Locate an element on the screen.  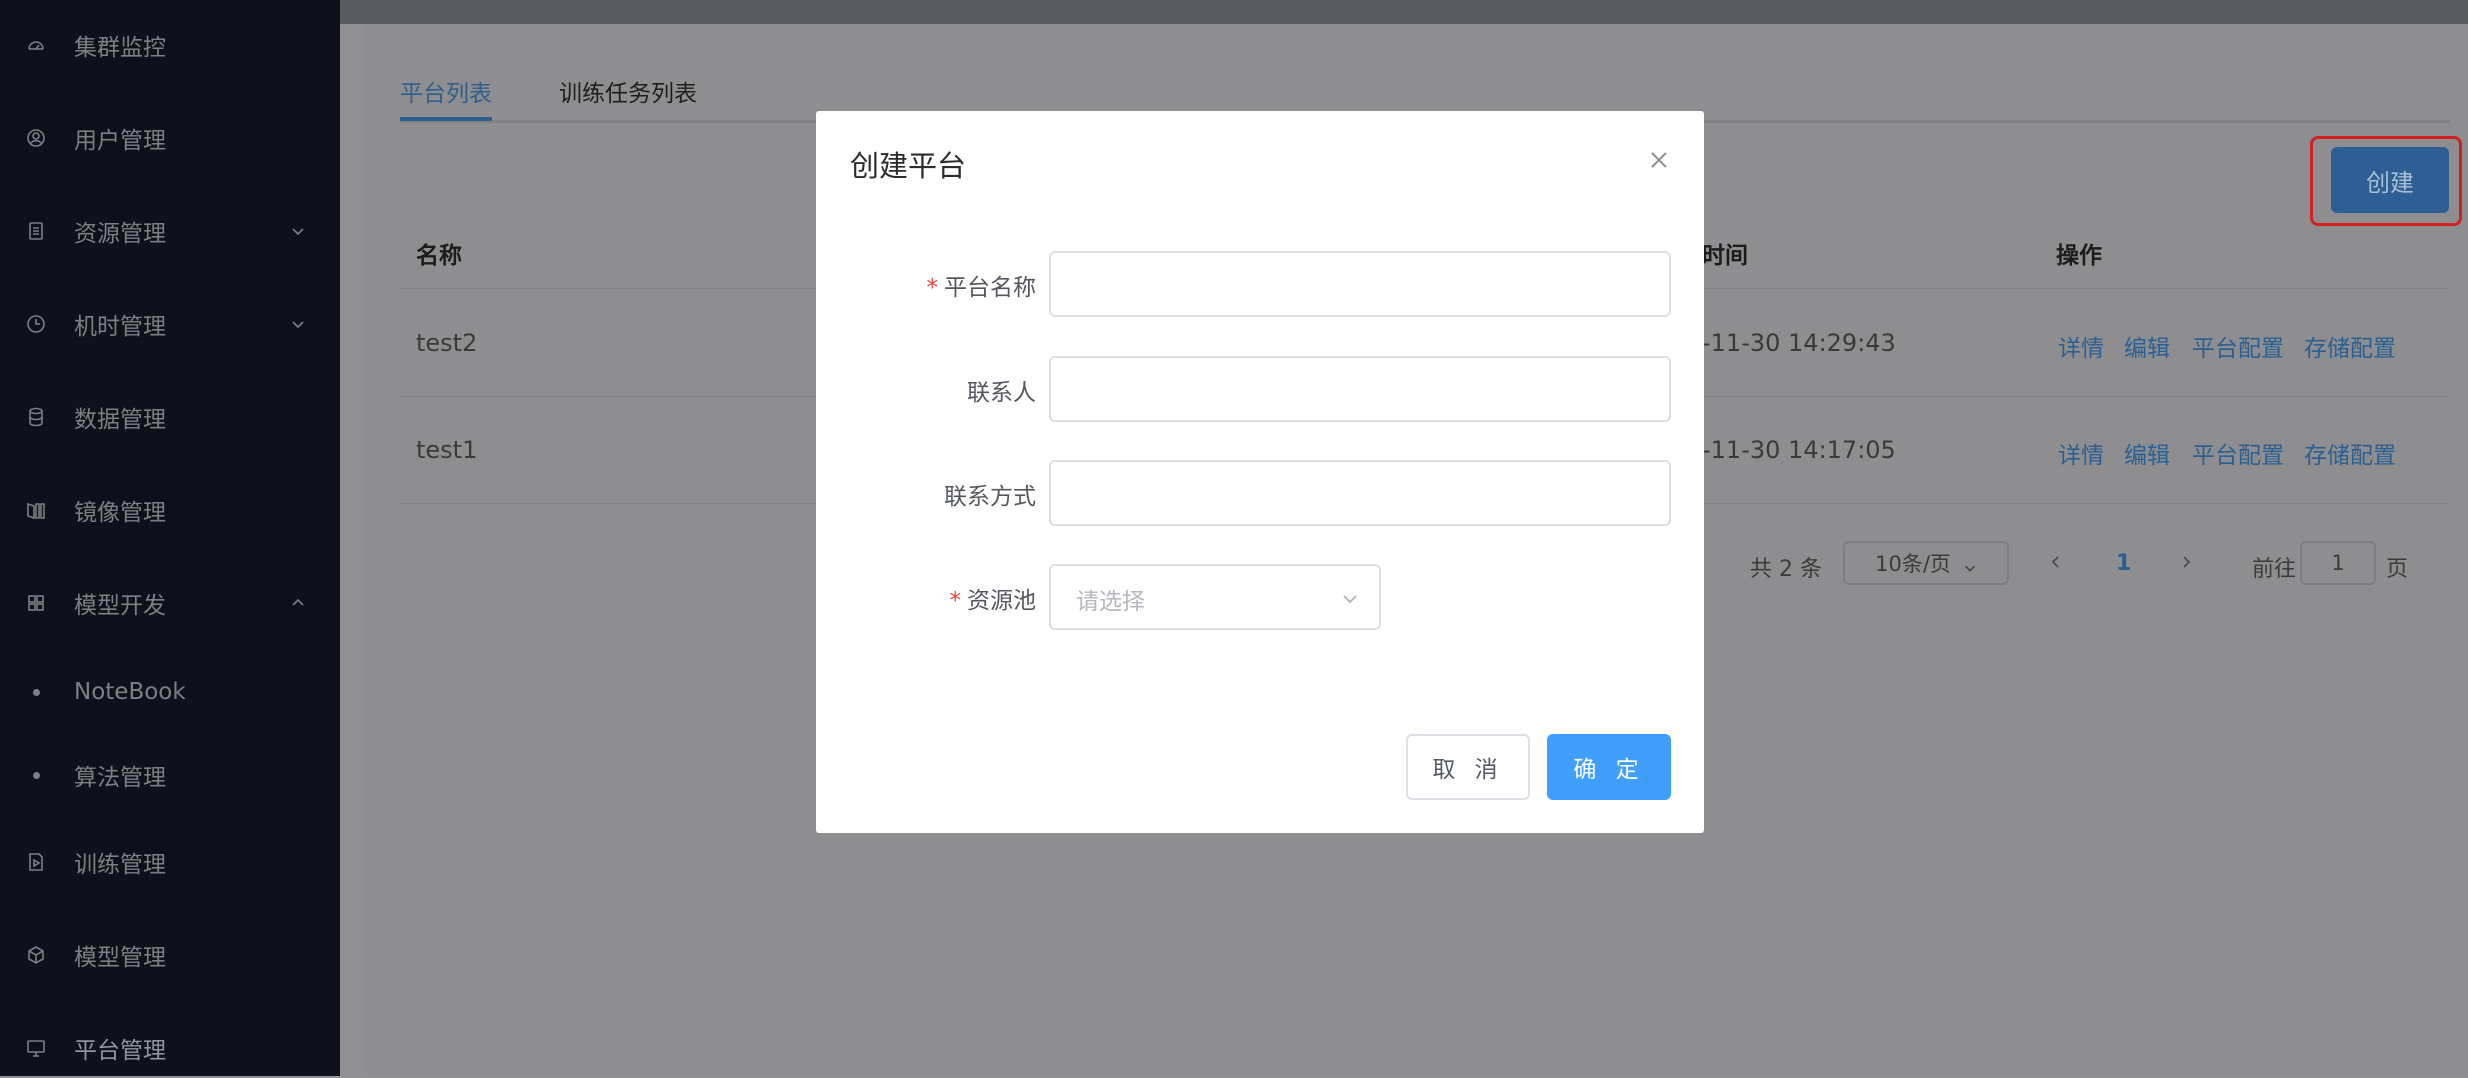
contact-method-label: 联系方式 is located at coordinates (990, 497).